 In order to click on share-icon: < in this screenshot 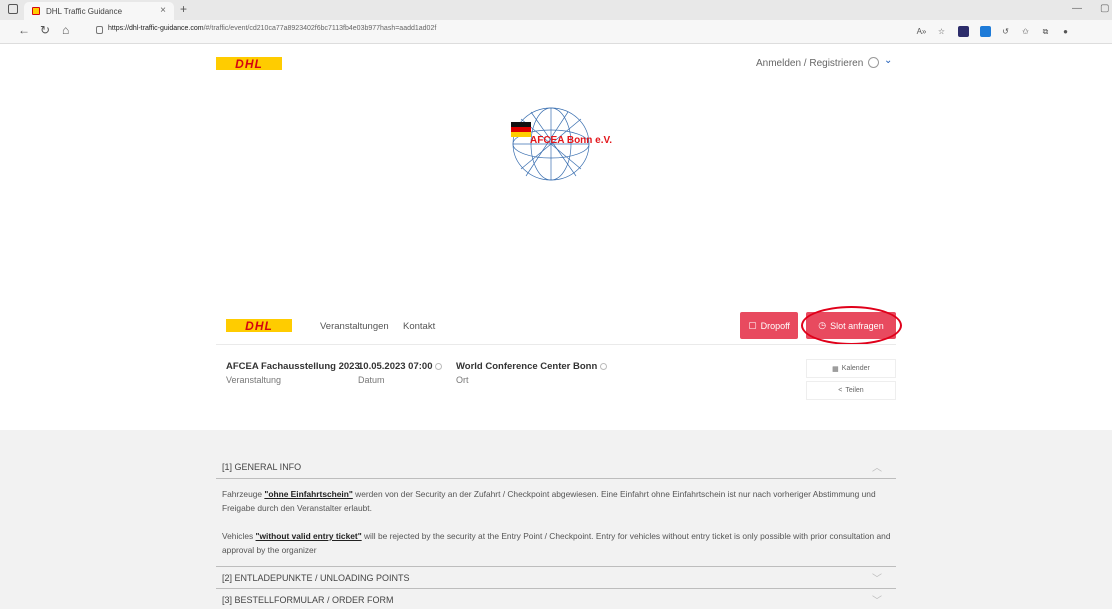, I will do `click(840, 390)`.